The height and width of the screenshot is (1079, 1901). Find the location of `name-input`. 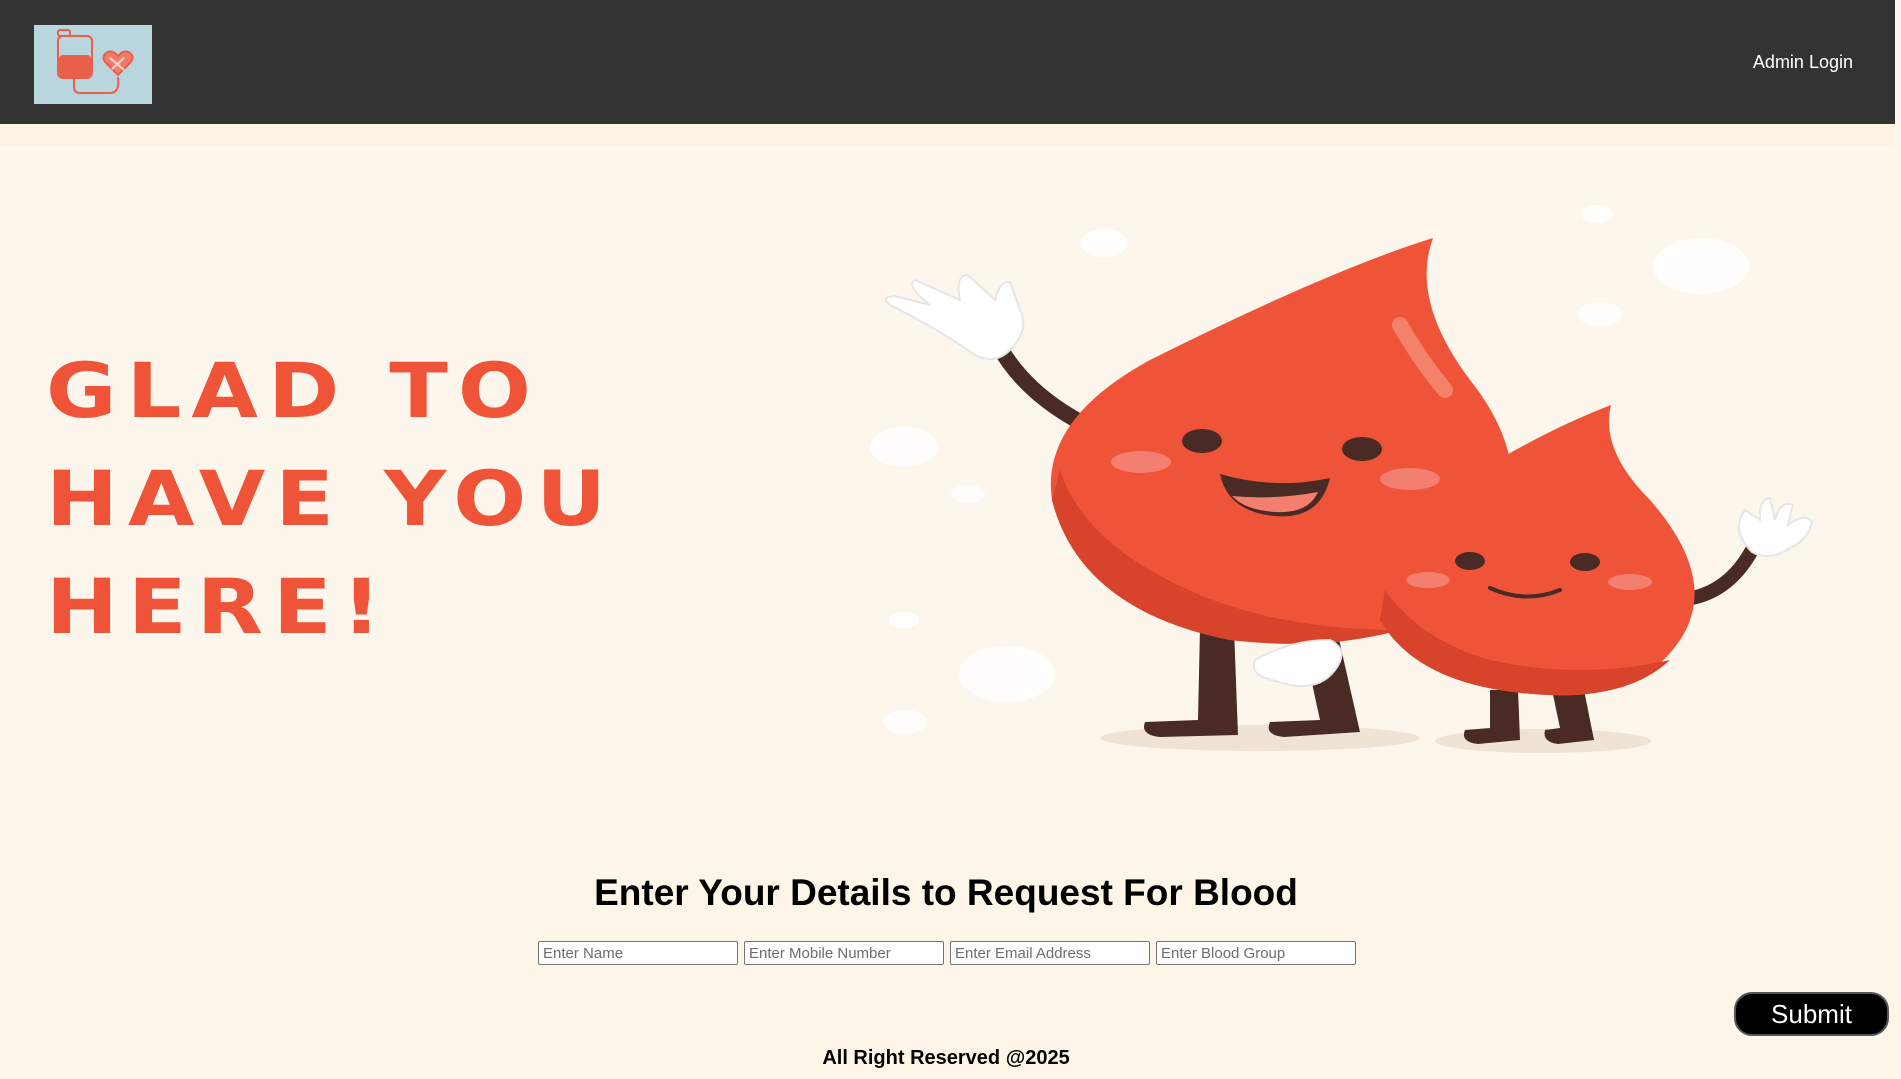

name-input is located at coordinates (638, 953).